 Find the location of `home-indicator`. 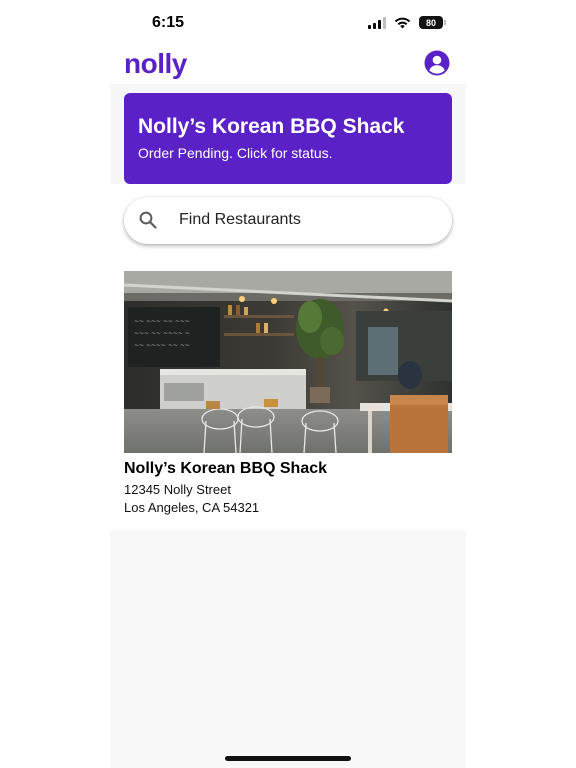

home-indicator is located at coordinates (288, 758).